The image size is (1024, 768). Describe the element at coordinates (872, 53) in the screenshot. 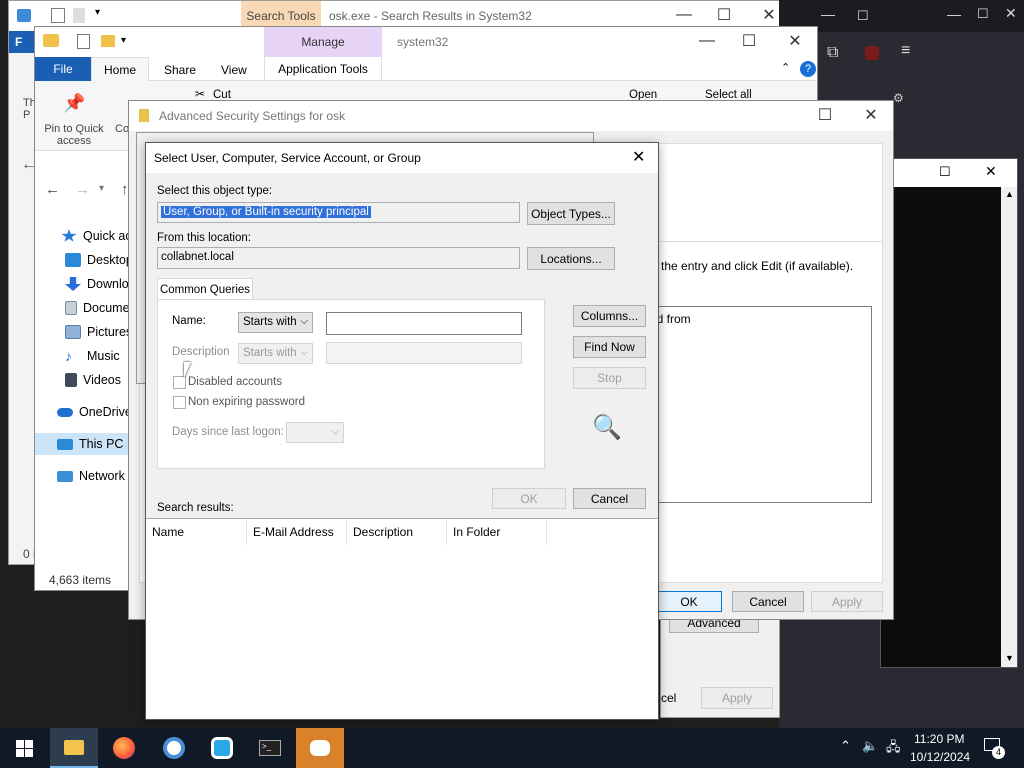

I see `ublock-icon` at that location.